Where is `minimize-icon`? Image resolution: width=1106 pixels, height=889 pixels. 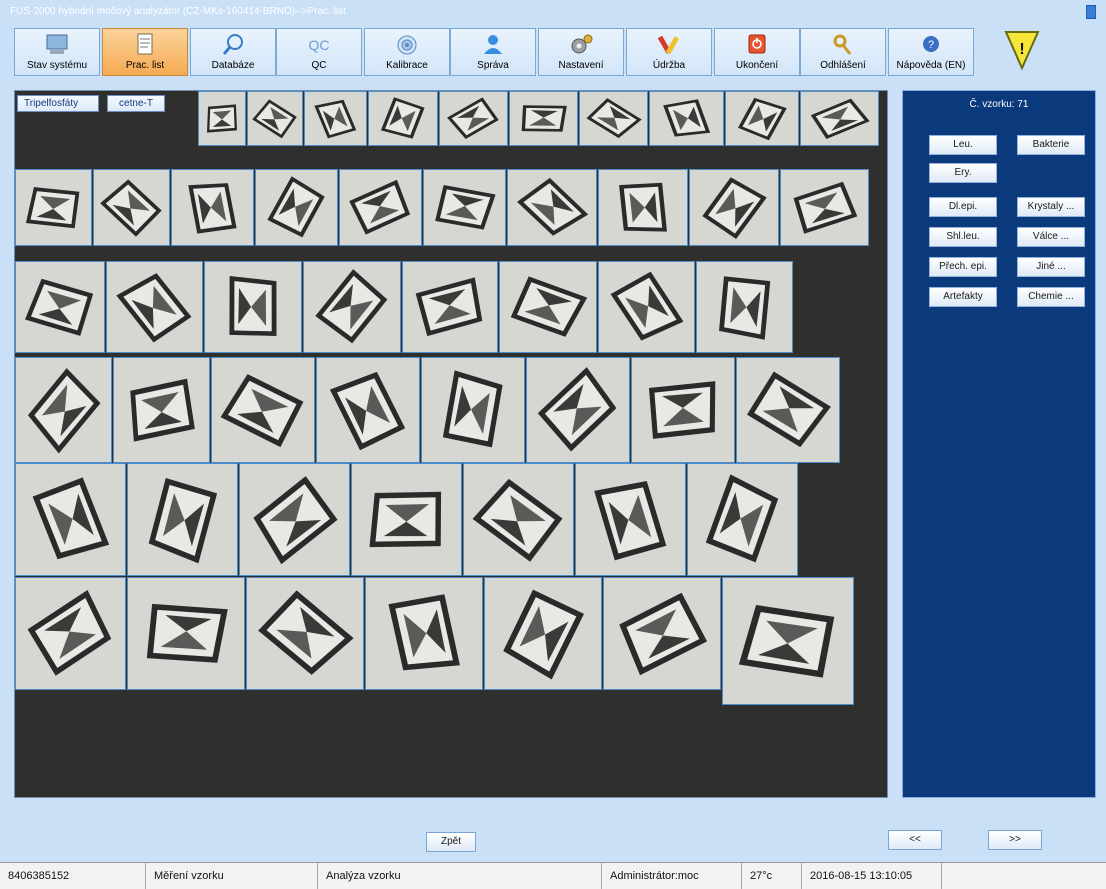
minimize-icon is located at coordinates (1091, 12).